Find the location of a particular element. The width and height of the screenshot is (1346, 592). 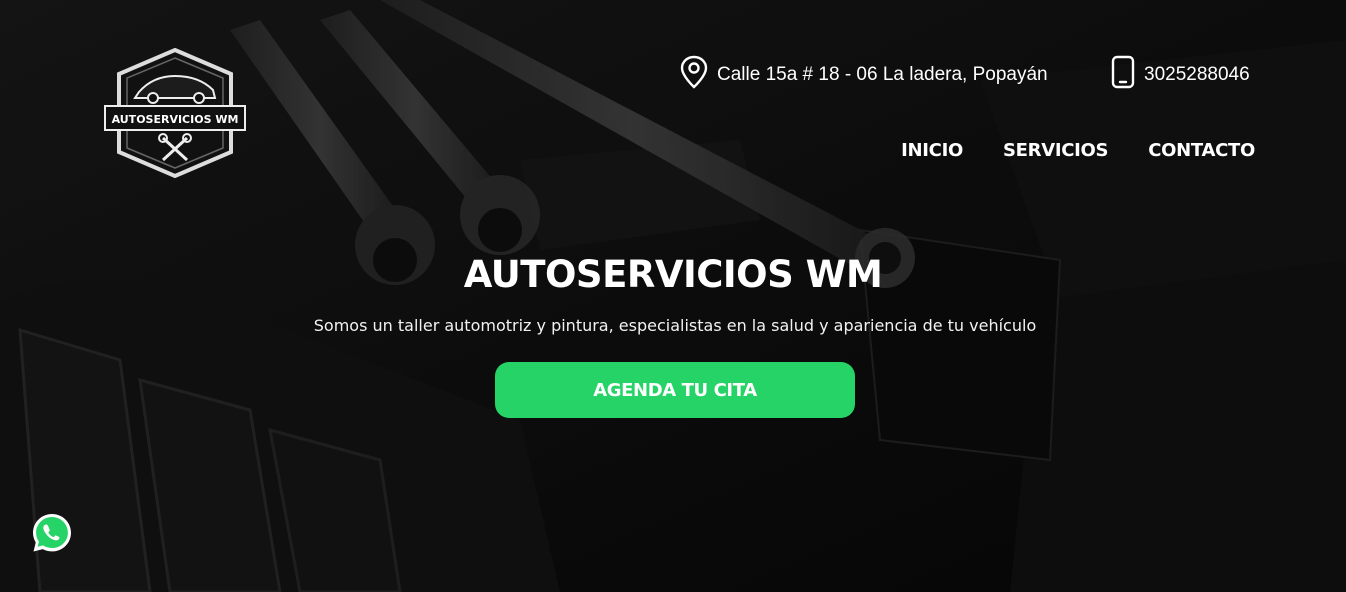

address-link: Calle 15a # 18 - 06 La ladera, Popayán is located at coordinates (863, 75).